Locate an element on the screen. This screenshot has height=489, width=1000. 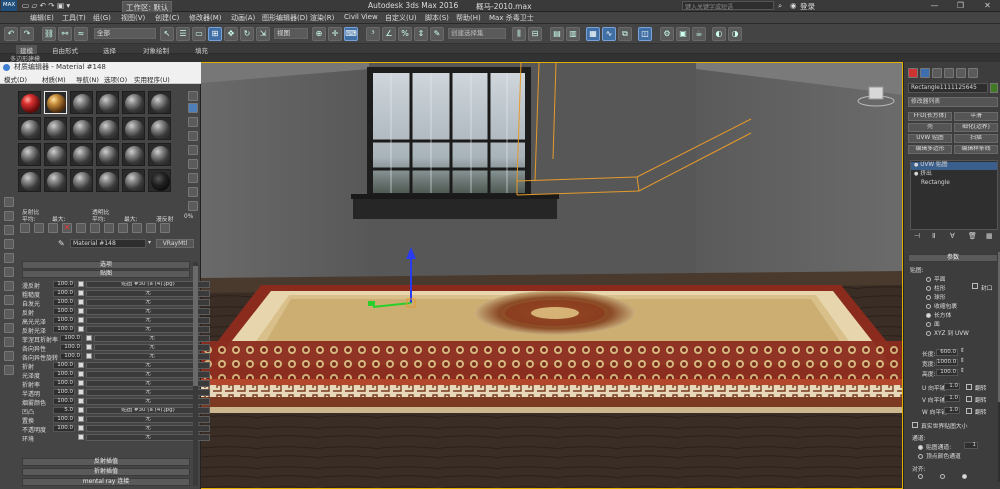
edit-poly-button: 编辑多边形 is located at coordinates (930, 149).